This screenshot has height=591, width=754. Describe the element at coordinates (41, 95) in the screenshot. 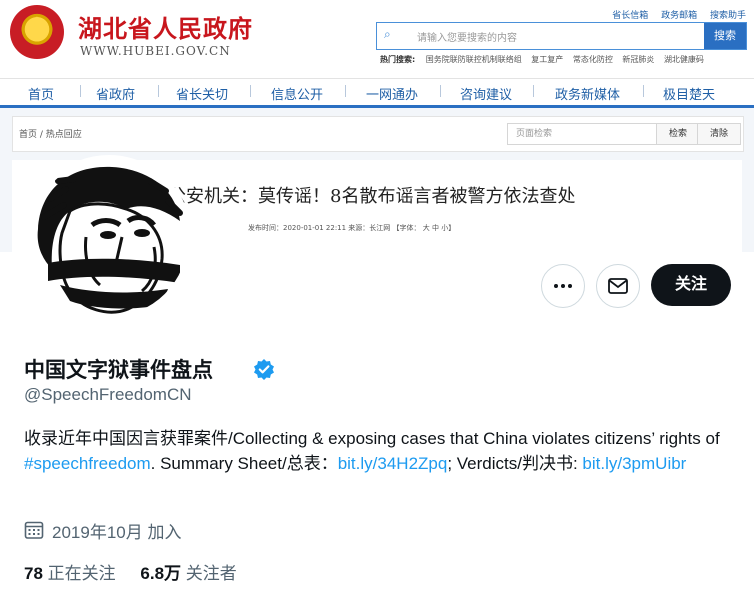

I see `gov-nav-item: 首页` at that location.